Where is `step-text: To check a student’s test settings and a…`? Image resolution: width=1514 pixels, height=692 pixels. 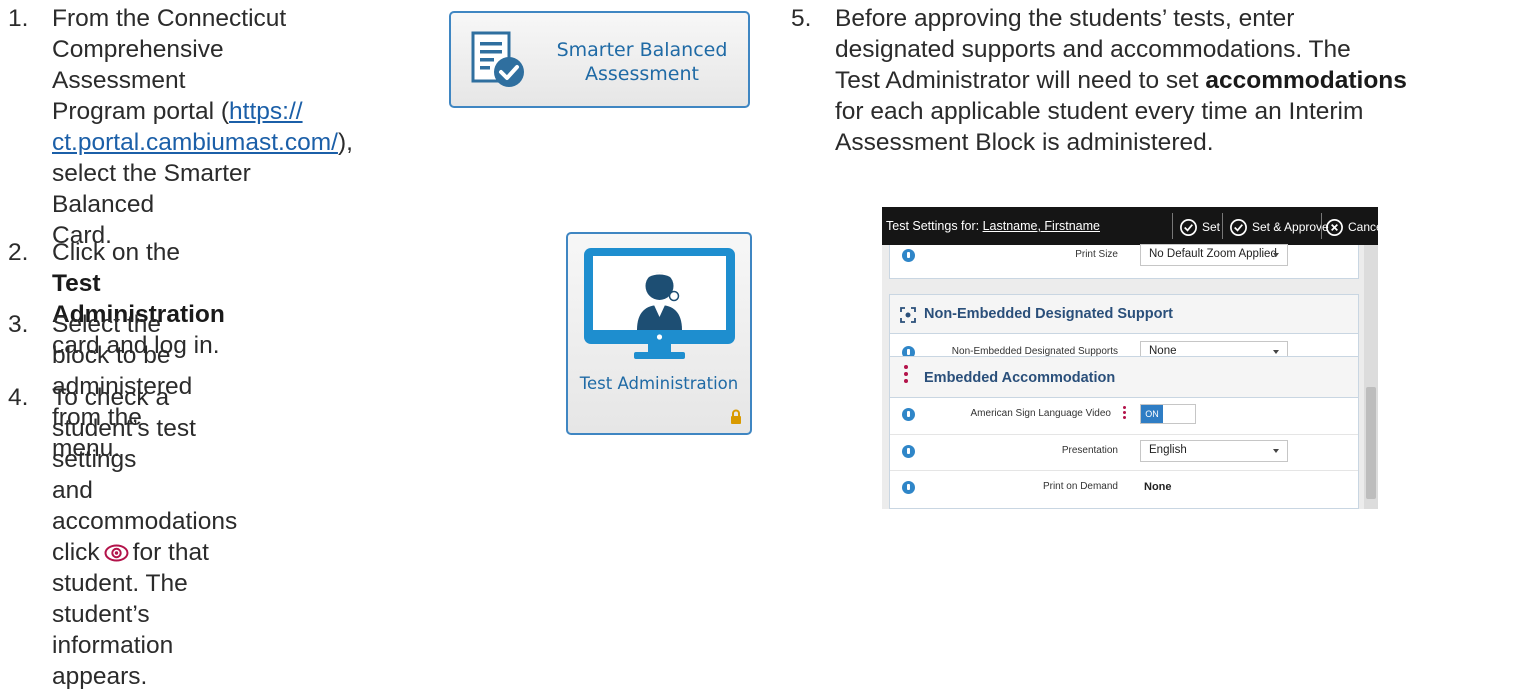 step-text: To check a student’s test settings and a… is located at coordinates (144, 537).